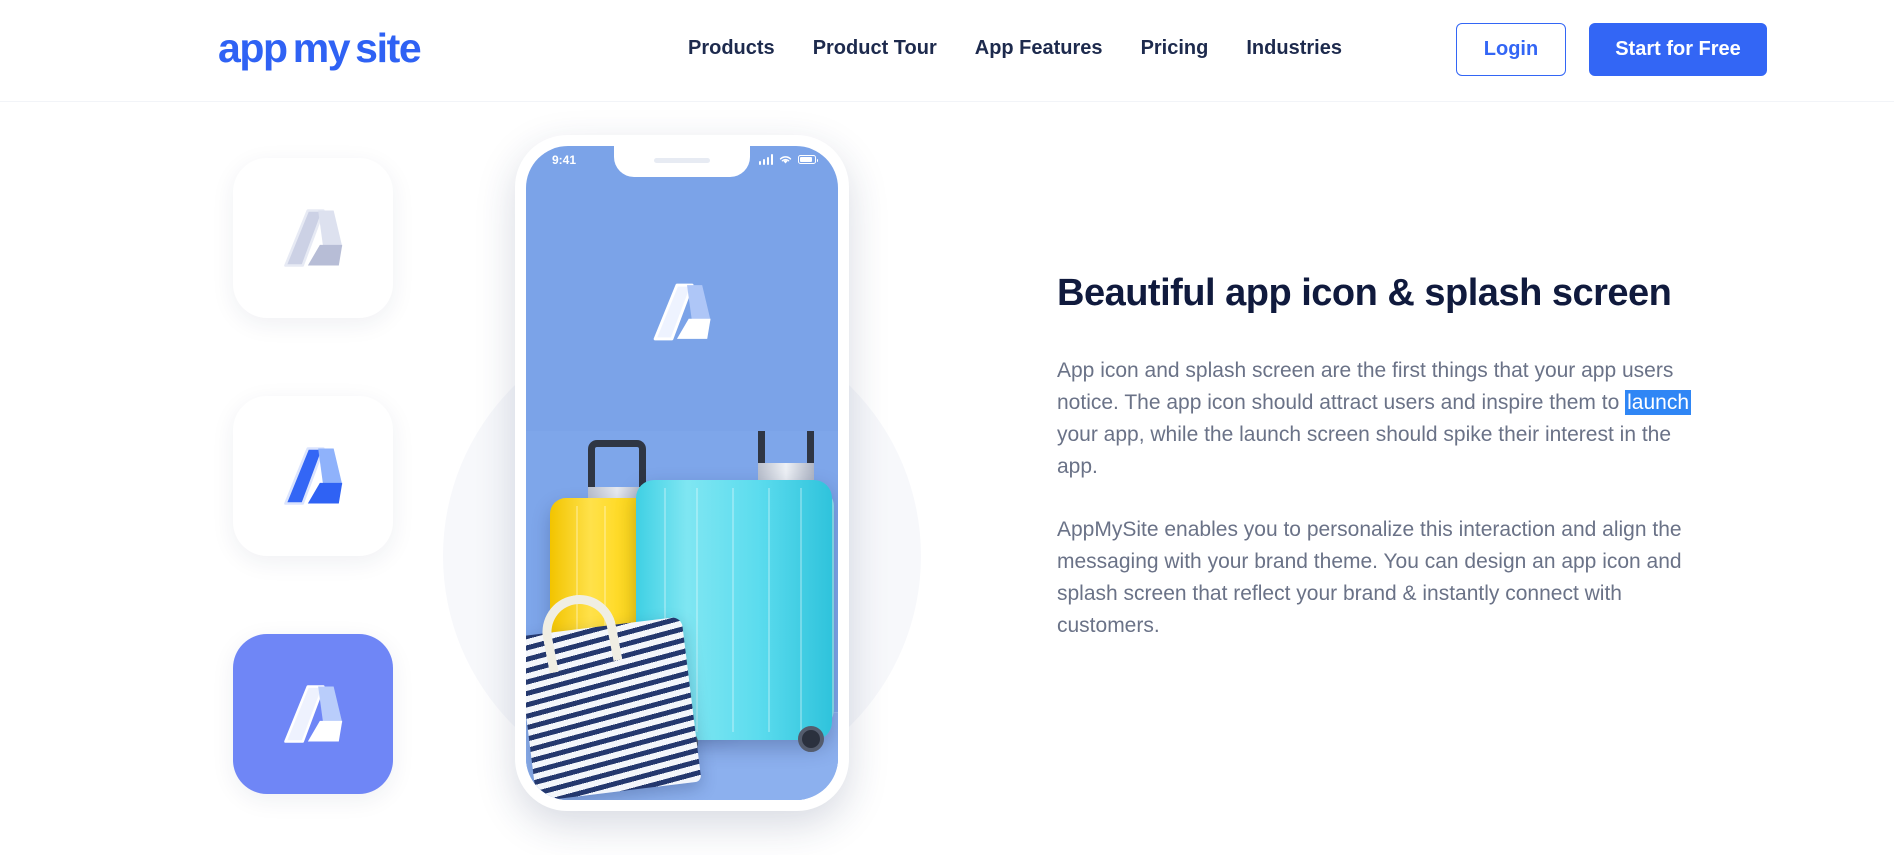 The width and height of the screenshot is (1894, 855). What do you see at coordinates (253, 48) in the screenshot?
I see `logo-part-app: app` at bounding box center [253, 48].